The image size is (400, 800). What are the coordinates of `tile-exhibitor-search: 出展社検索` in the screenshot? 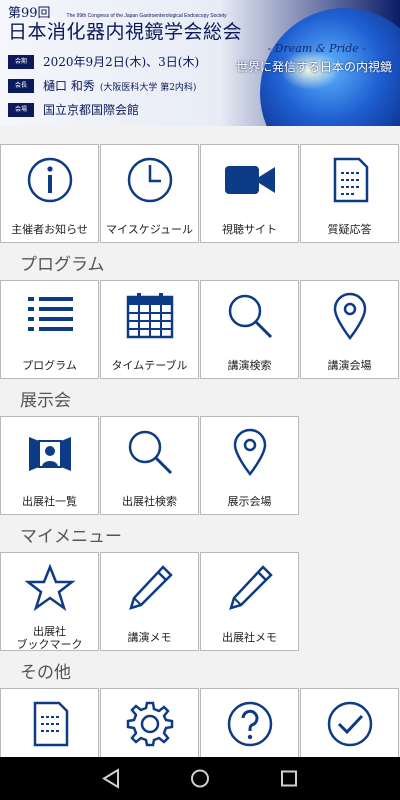 It's located at (149, 465).